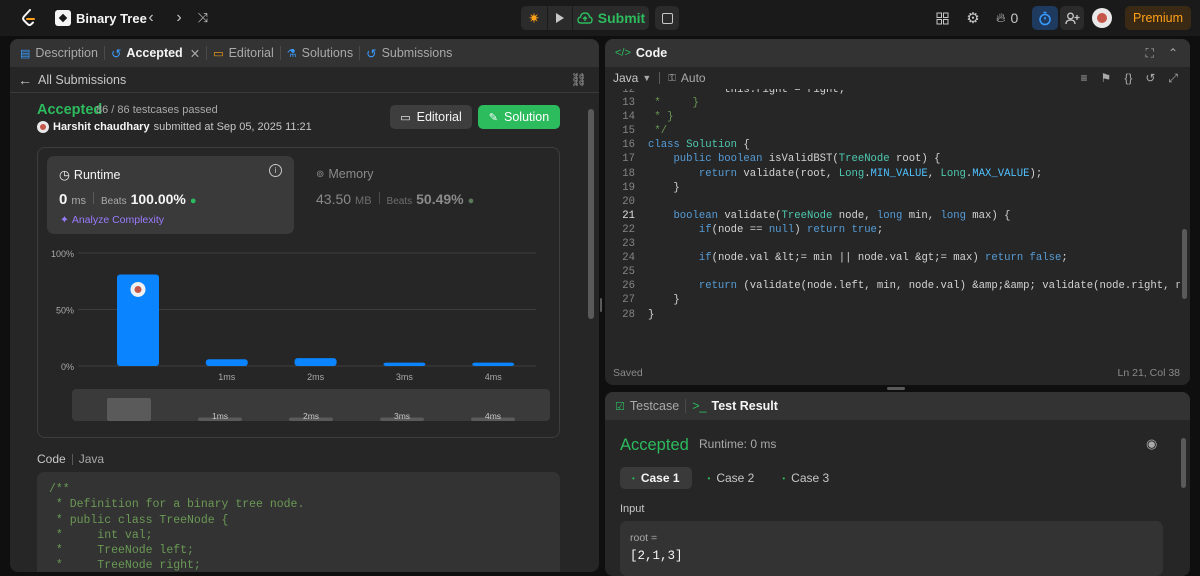 This screenshot has width=1200, height=576. Describe the element at coordinates (1151, 444) in the screenshot. I see `eye-icon: ◉` at that location.